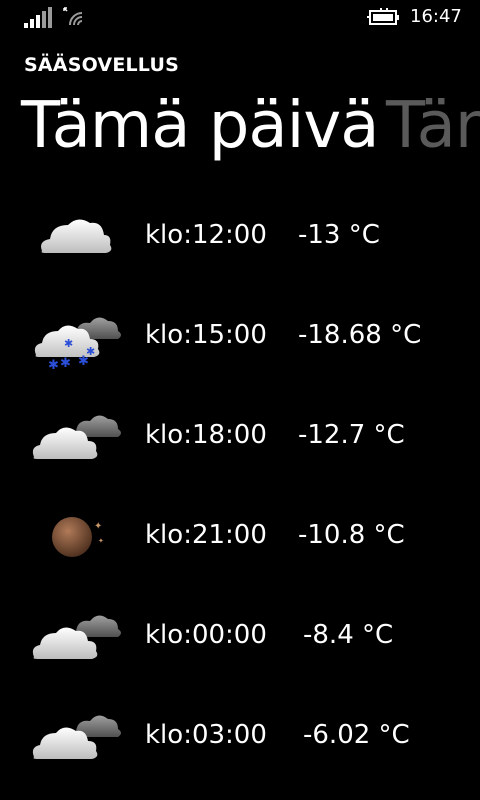 The height and width of the screenshot is (800, 480). Describe the element at coordinates (77, 345) in the screenshot. I see `snow-cloud-icon: ✱ ✱ ✱ ✱ ✱` at that location.